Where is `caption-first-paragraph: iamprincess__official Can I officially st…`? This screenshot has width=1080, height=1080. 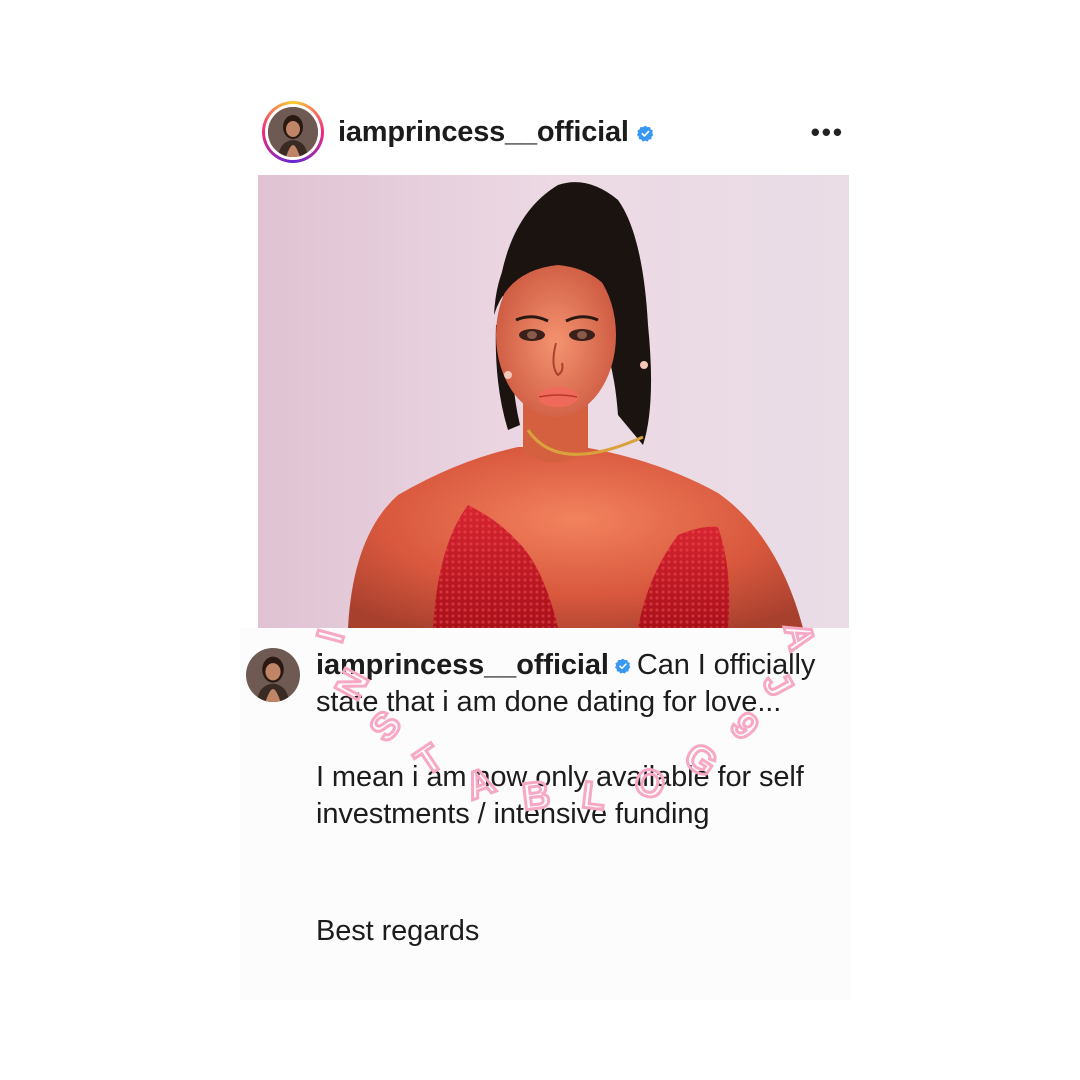 caption-first-paragraph: iamprincess__official Can I officially st… is located at coordinates (581, 684).